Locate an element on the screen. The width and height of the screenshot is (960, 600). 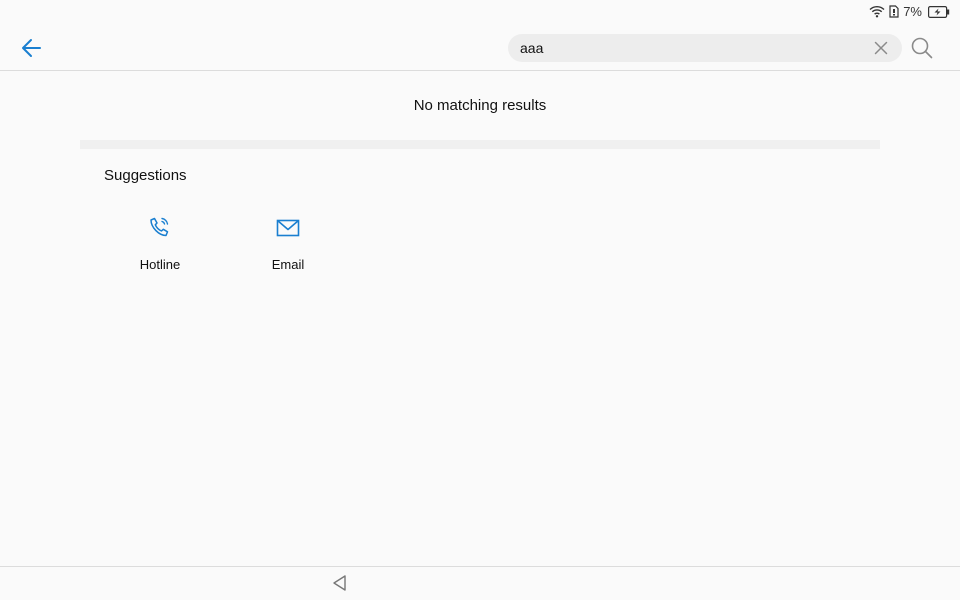
close-icon is located at coordinates (881, 50).